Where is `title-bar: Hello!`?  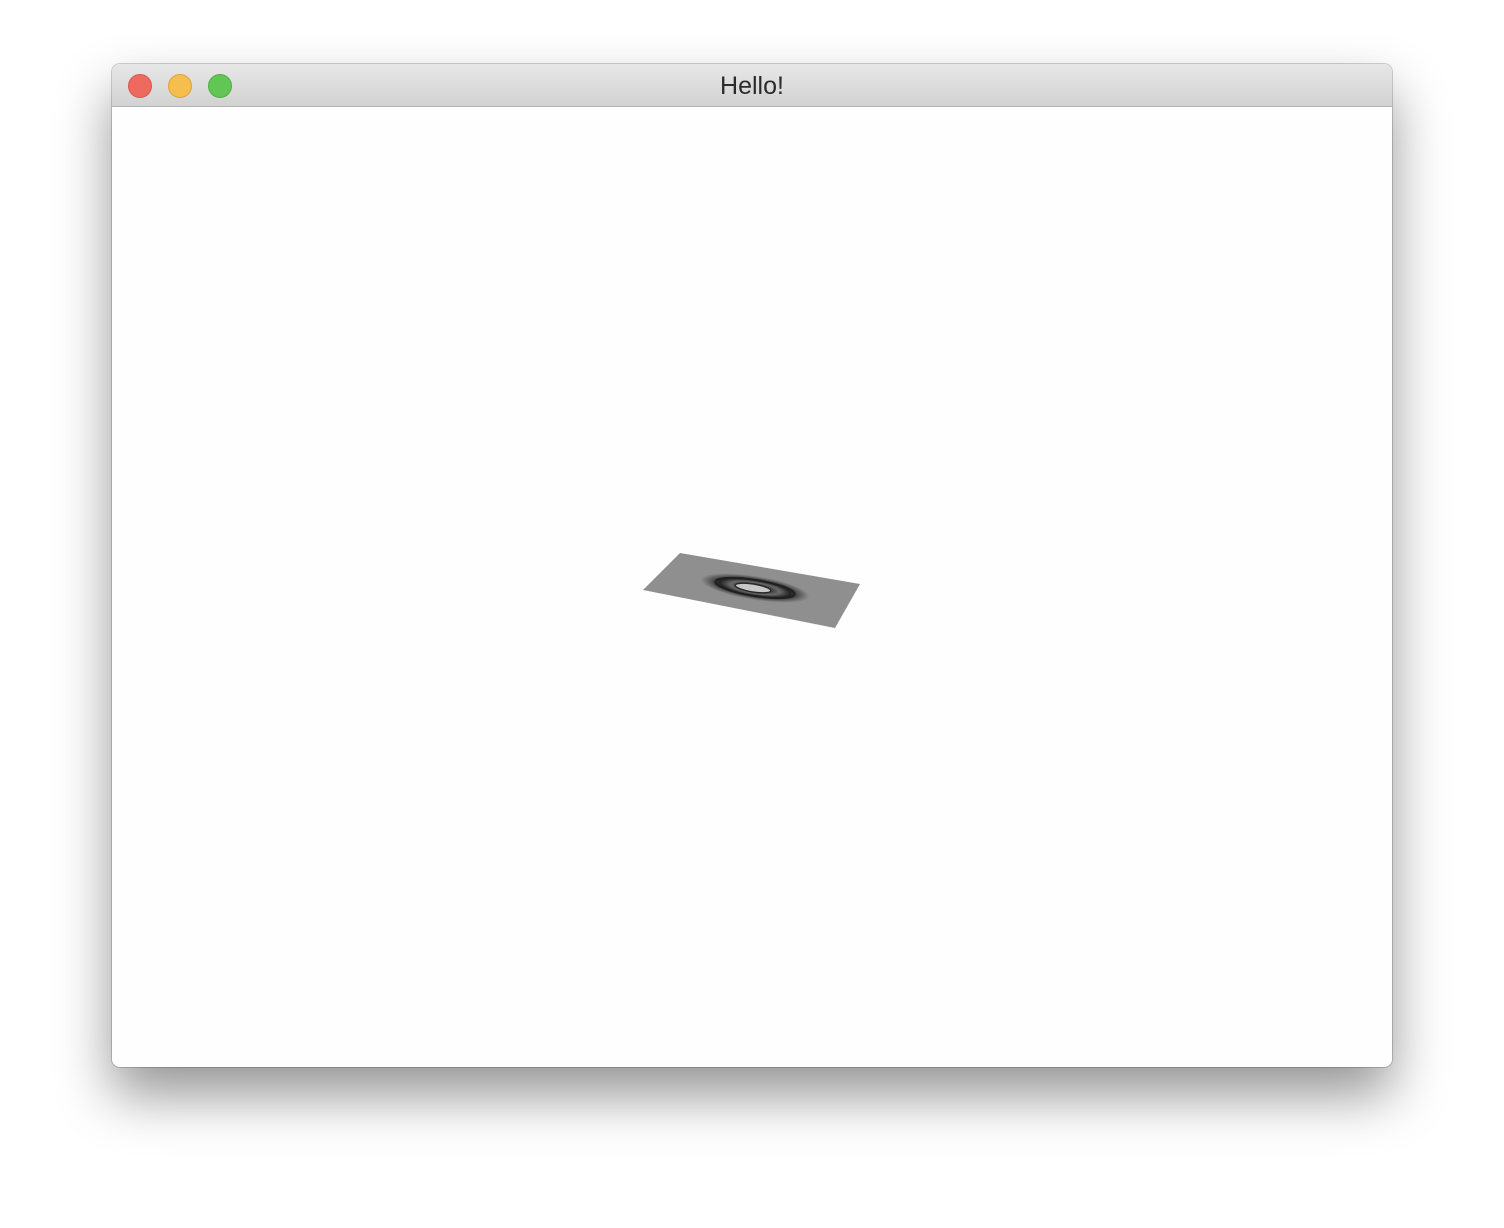
title-bar: Hello! is located at coordinates (752, 85).